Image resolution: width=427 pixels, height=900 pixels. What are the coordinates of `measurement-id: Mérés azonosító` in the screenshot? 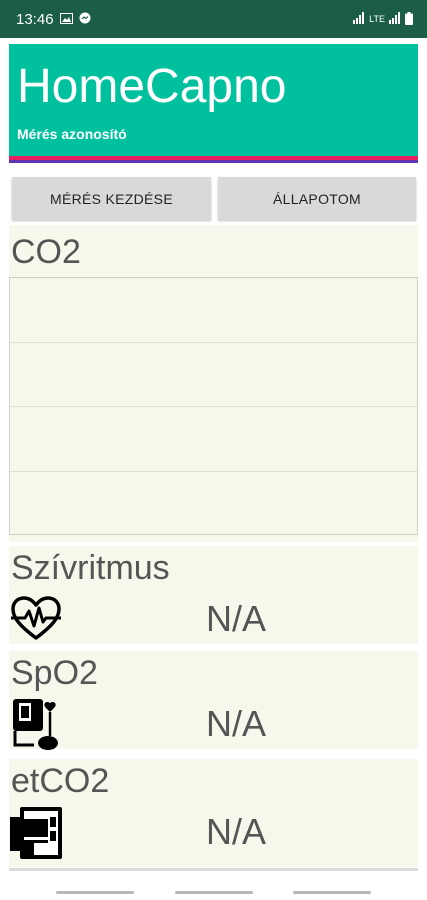 It's located at (72, 134).